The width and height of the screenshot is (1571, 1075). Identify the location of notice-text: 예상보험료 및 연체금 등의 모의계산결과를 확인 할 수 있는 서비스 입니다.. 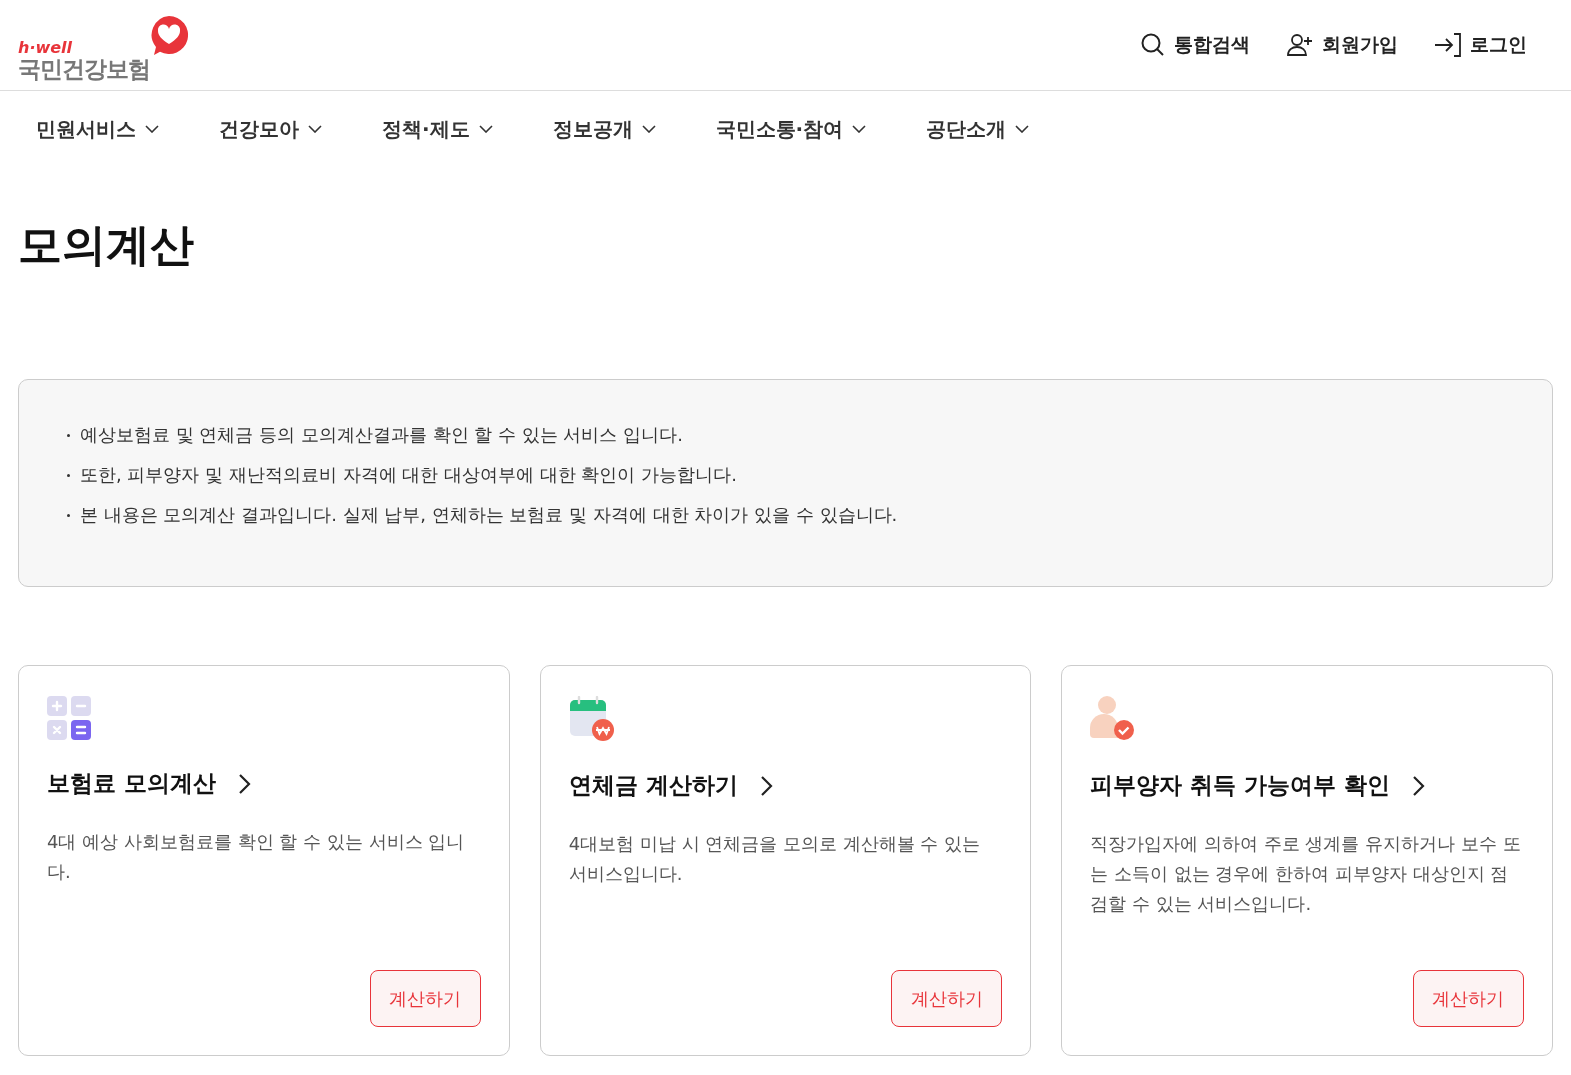
(381, 435).